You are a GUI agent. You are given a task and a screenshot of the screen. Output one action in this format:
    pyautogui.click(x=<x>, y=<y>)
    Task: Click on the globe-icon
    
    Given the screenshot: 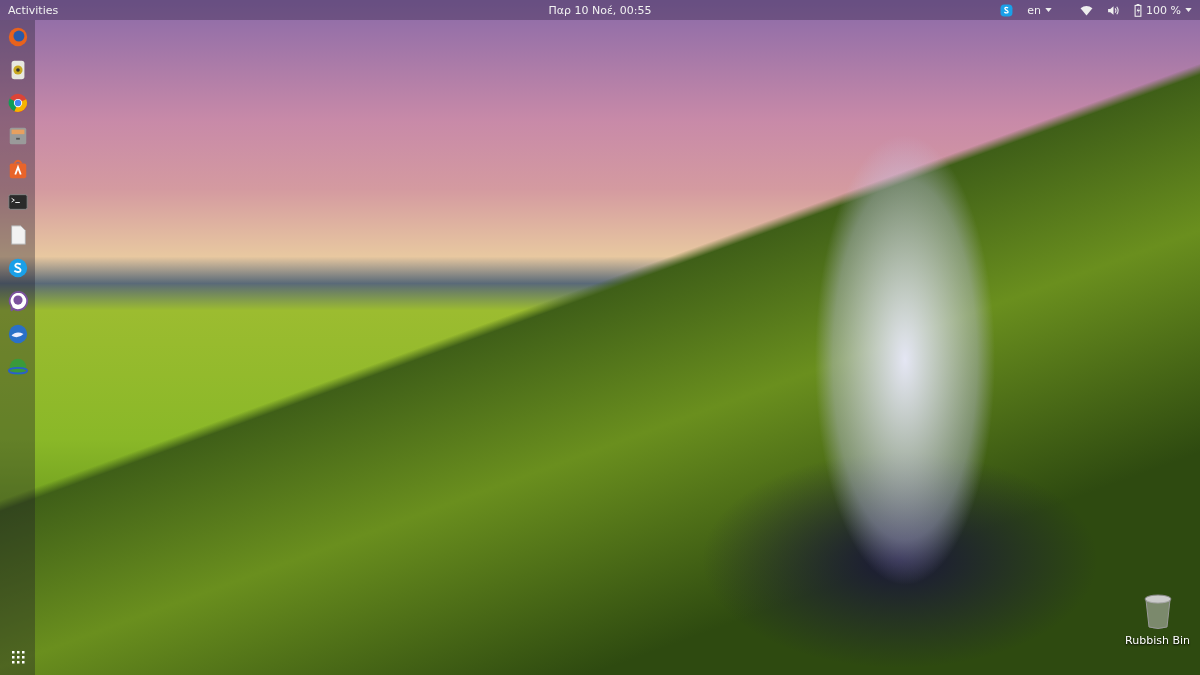 What is the action you would take?
    pyautogui.click(x=17, y=36)
    